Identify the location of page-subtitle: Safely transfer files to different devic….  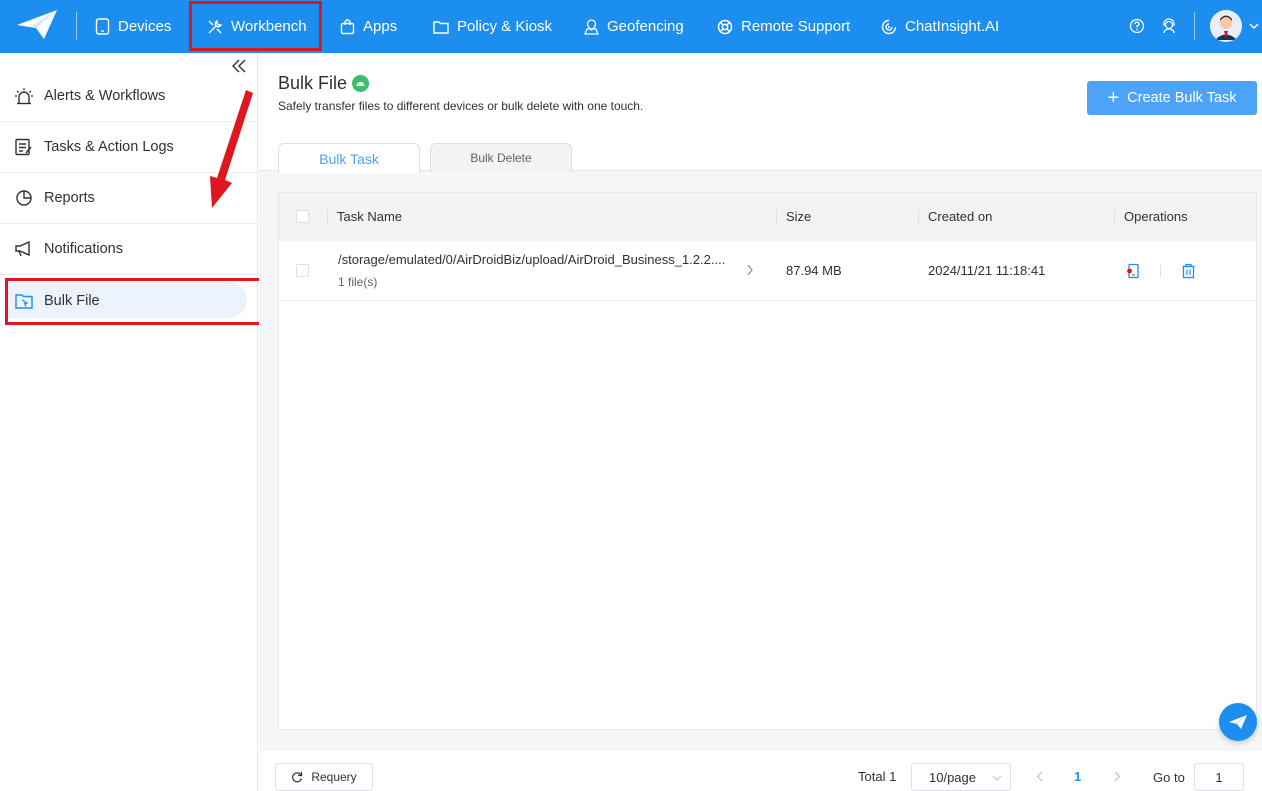
(461, 106).